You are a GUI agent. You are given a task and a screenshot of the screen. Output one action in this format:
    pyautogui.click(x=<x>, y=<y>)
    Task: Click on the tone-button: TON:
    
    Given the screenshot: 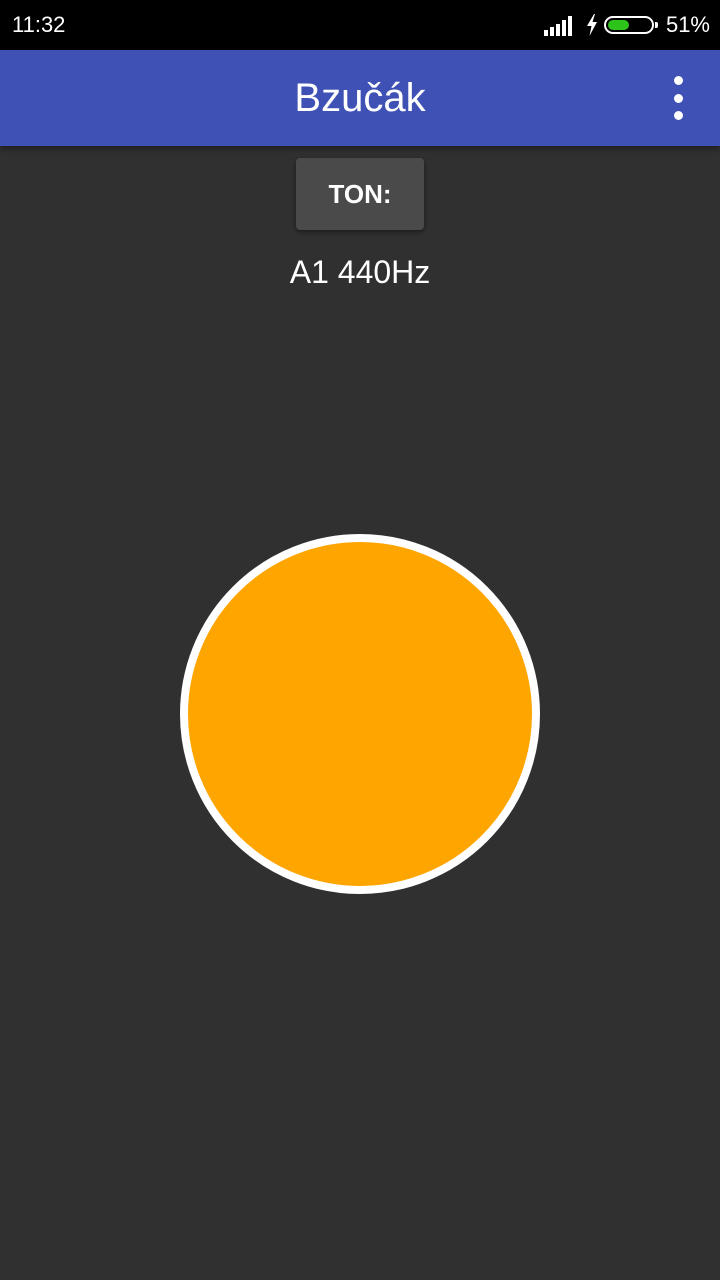 What is the action you would take?
    pyautogui.click(x=360, y=194)
    